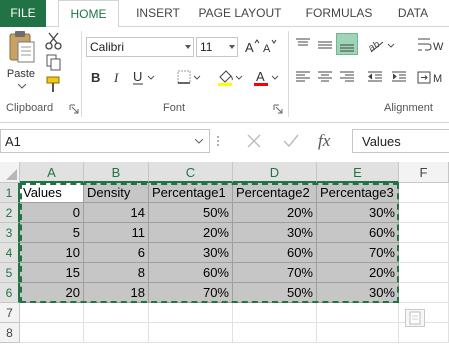 This screenshot has height=349, width=449. I want to click on tab-formulas: FORMULAS, so click(339, 13).